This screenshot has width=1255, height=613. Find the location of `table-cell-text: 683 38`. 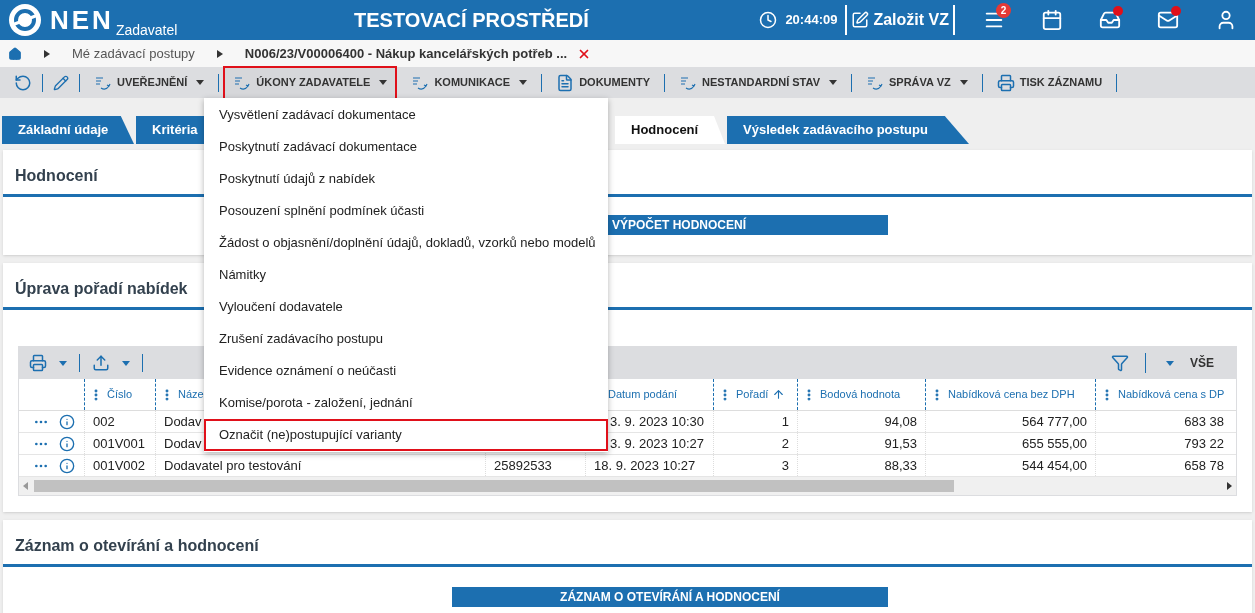

table-cell-text: 683 38 is located at coordinates (1204, 421).